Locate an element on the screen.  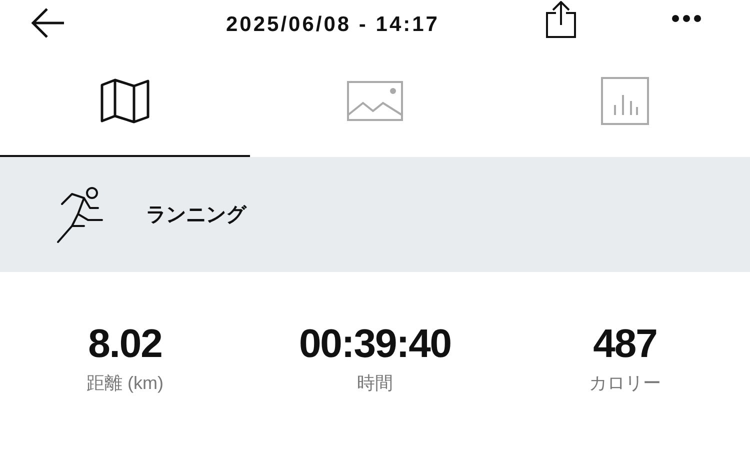
stat-label: 時間 is located at coordinates (375, 383).